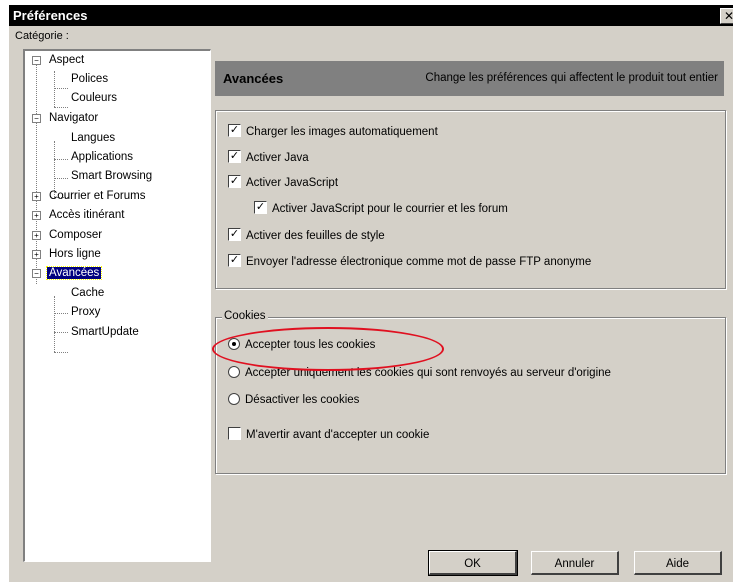 This screenshot has height=582, width=733. Describe the element at coordinates (74, 118) in the screenshot. I see `tree-item-label: Navigator` at that location.